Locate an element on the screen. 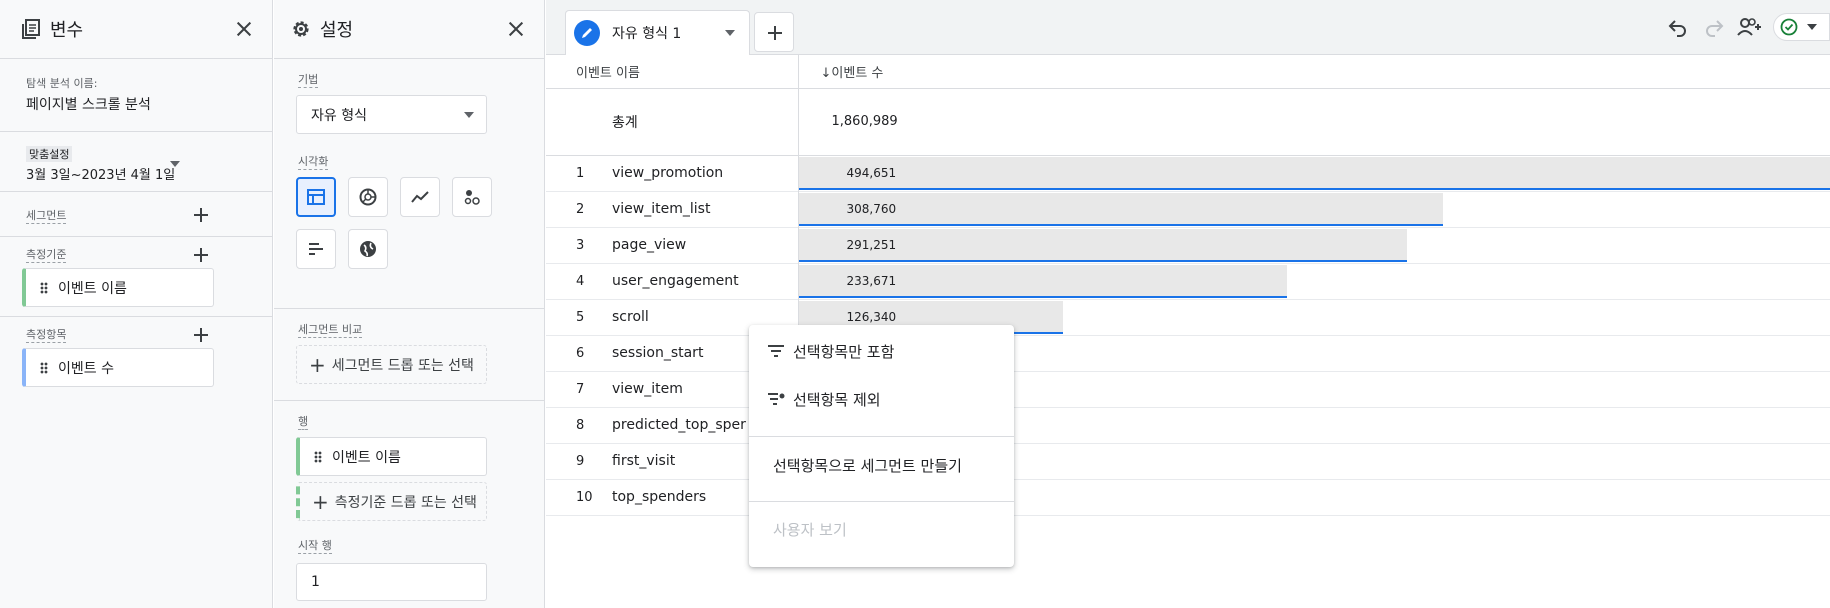 The width and height of the screenshot is (1830, 608). add-tab-button is located at coordinates (774, 32).